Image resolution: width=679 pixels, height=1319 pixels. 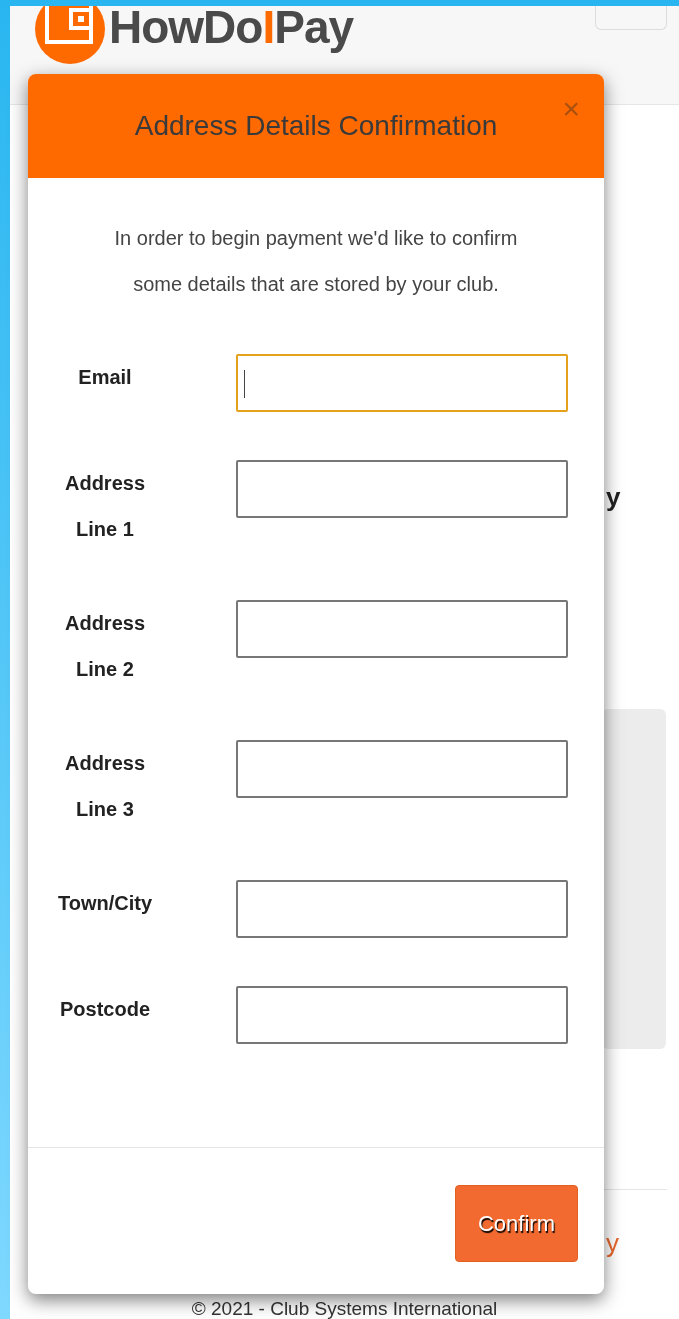 What do you see at coordinates (613, 497) in the screenshot?
I see `text-fragment: y` at bounding box center [613, 497].